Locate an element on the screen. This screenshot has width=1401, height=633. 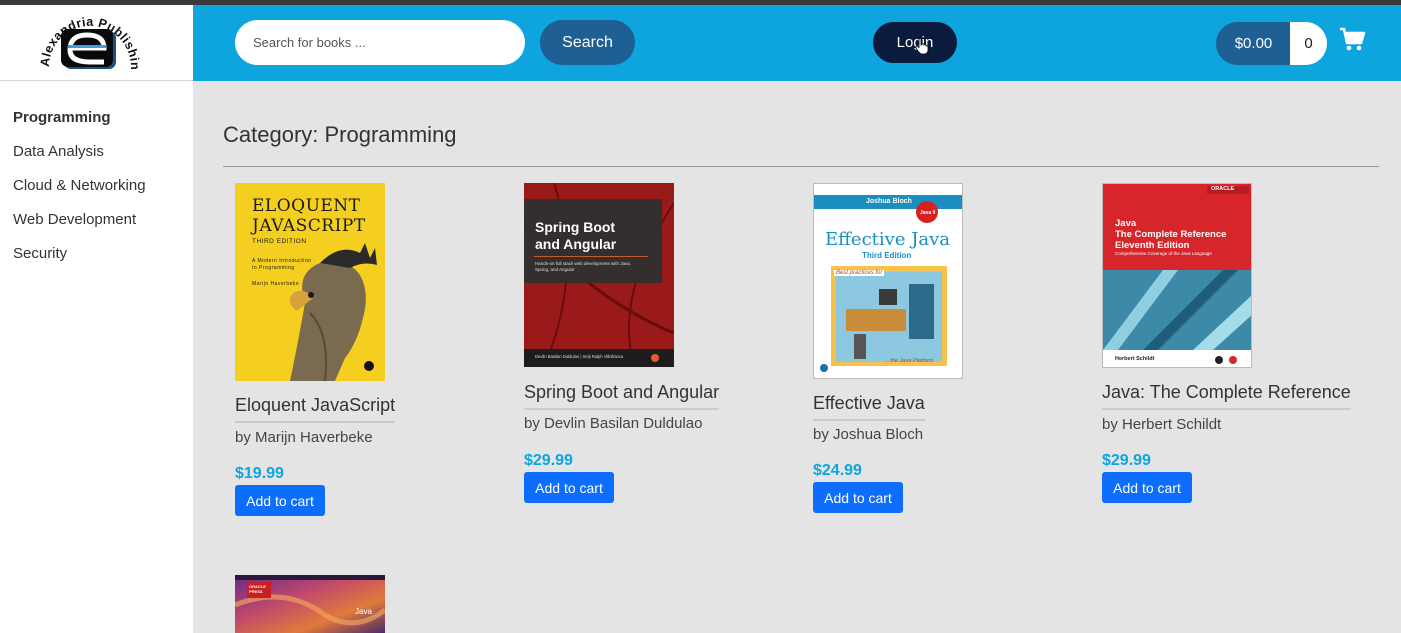
cover-brand: ORACLE is located at coordinates (1223, 189).